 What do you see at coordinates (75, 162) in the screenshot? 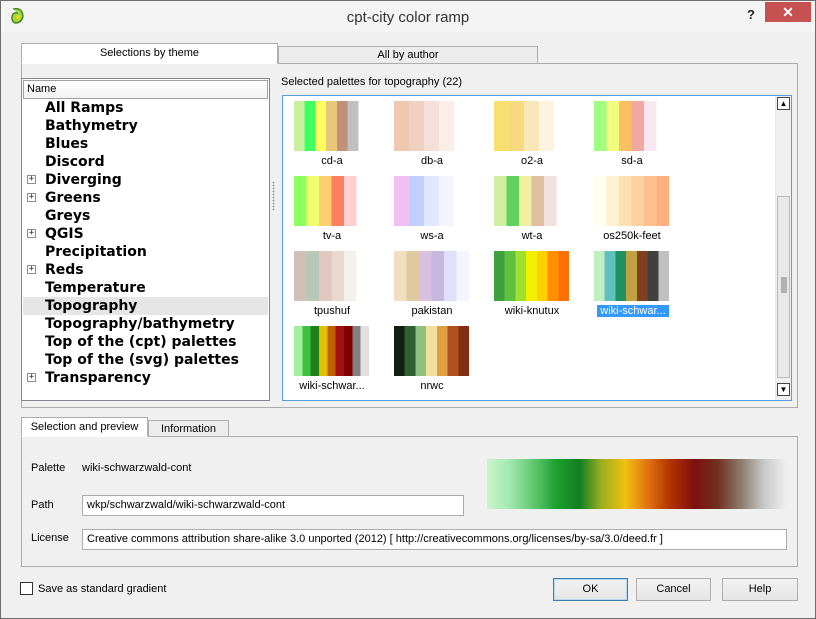
I see `tree-item-label: Discord` at bounding box center [75, 162].